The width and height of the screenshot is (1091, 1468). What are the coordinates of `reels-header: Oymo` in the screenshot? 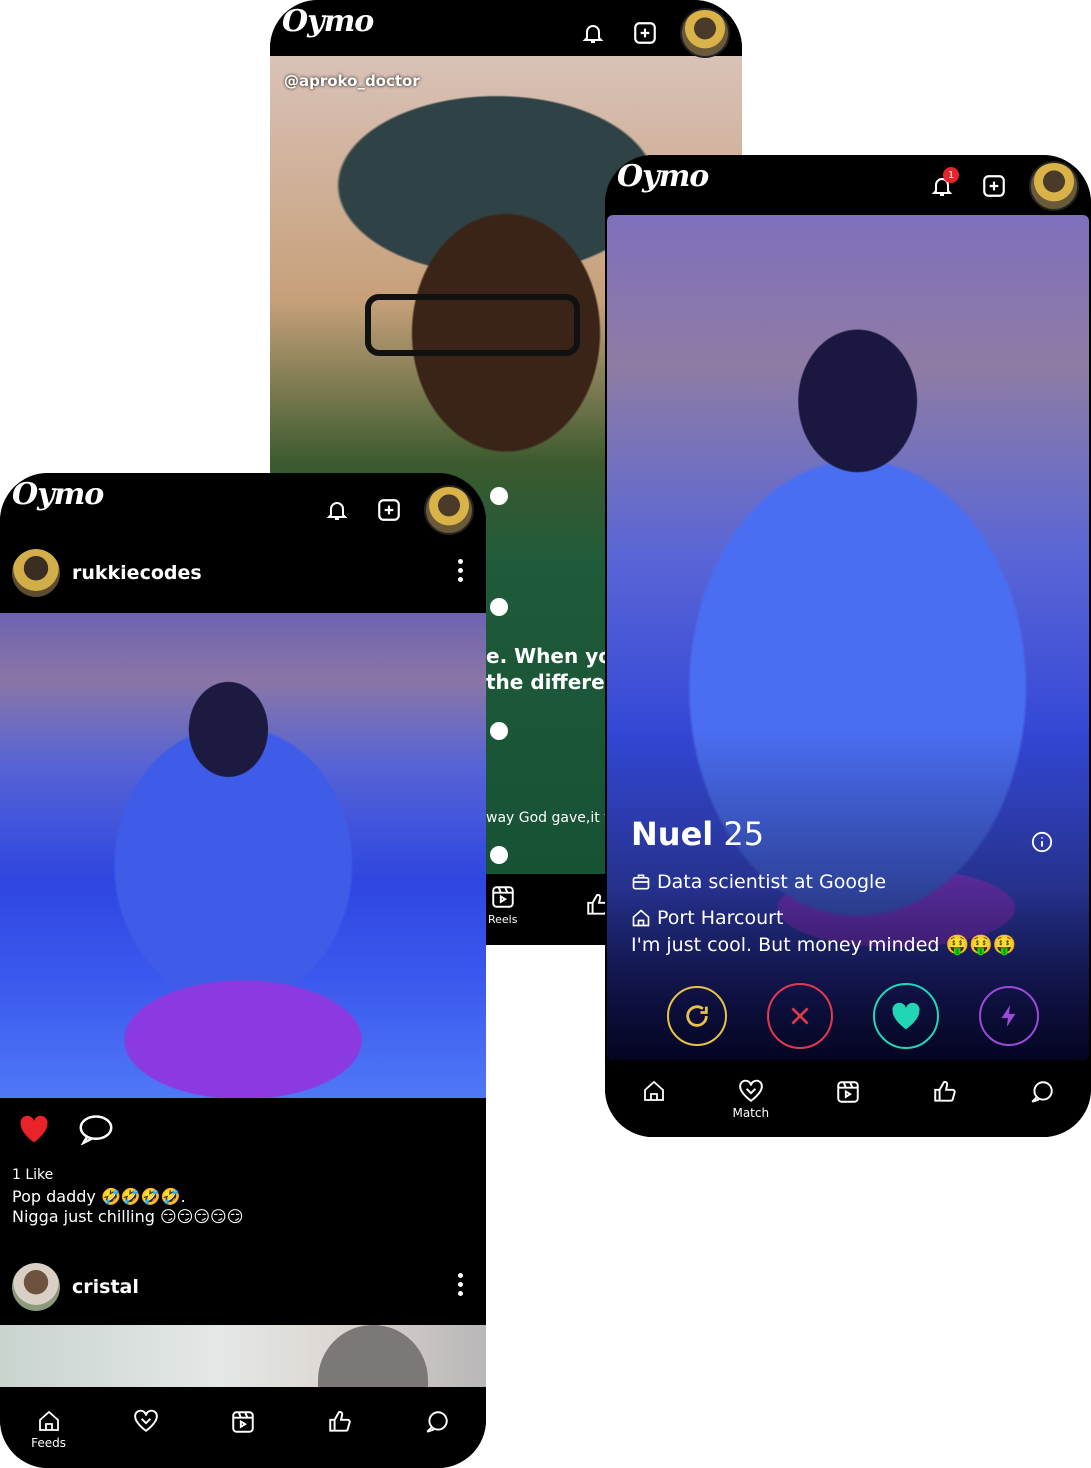 It's located at (506, 29).